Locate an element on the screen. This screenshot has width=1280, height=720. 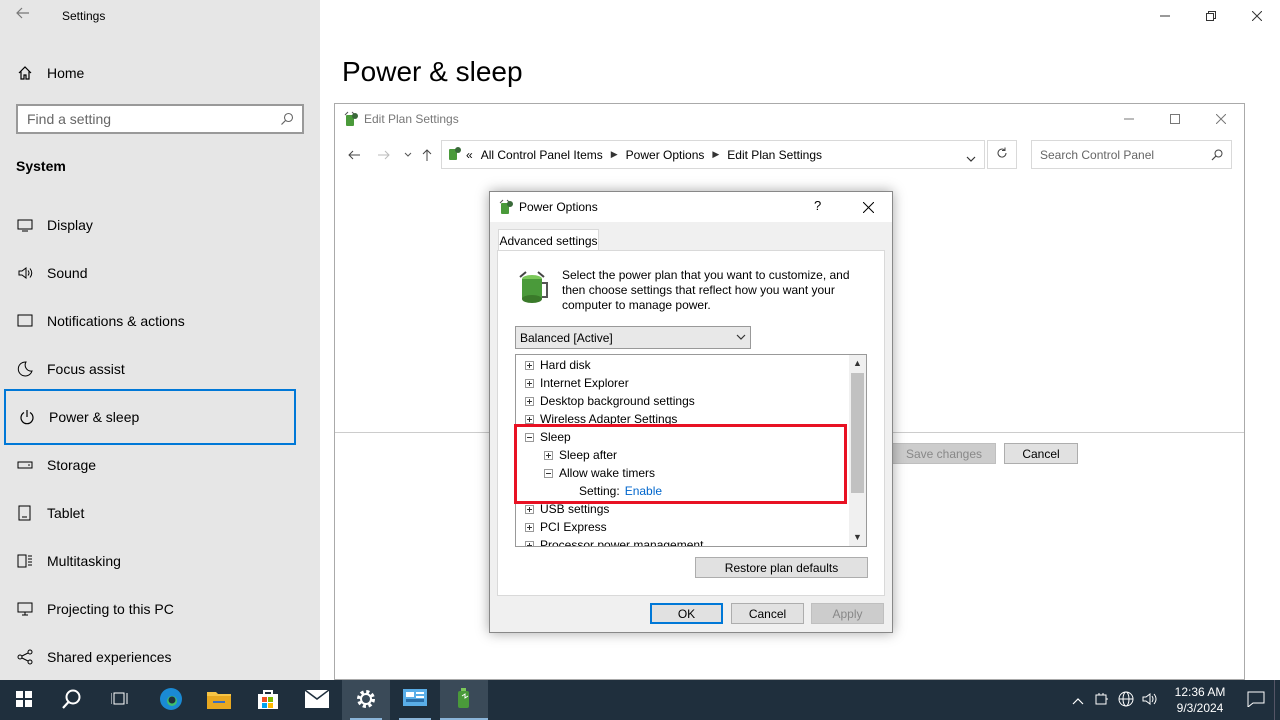
address-dropdown-chevron-icon is located at coordinates (971, 158).